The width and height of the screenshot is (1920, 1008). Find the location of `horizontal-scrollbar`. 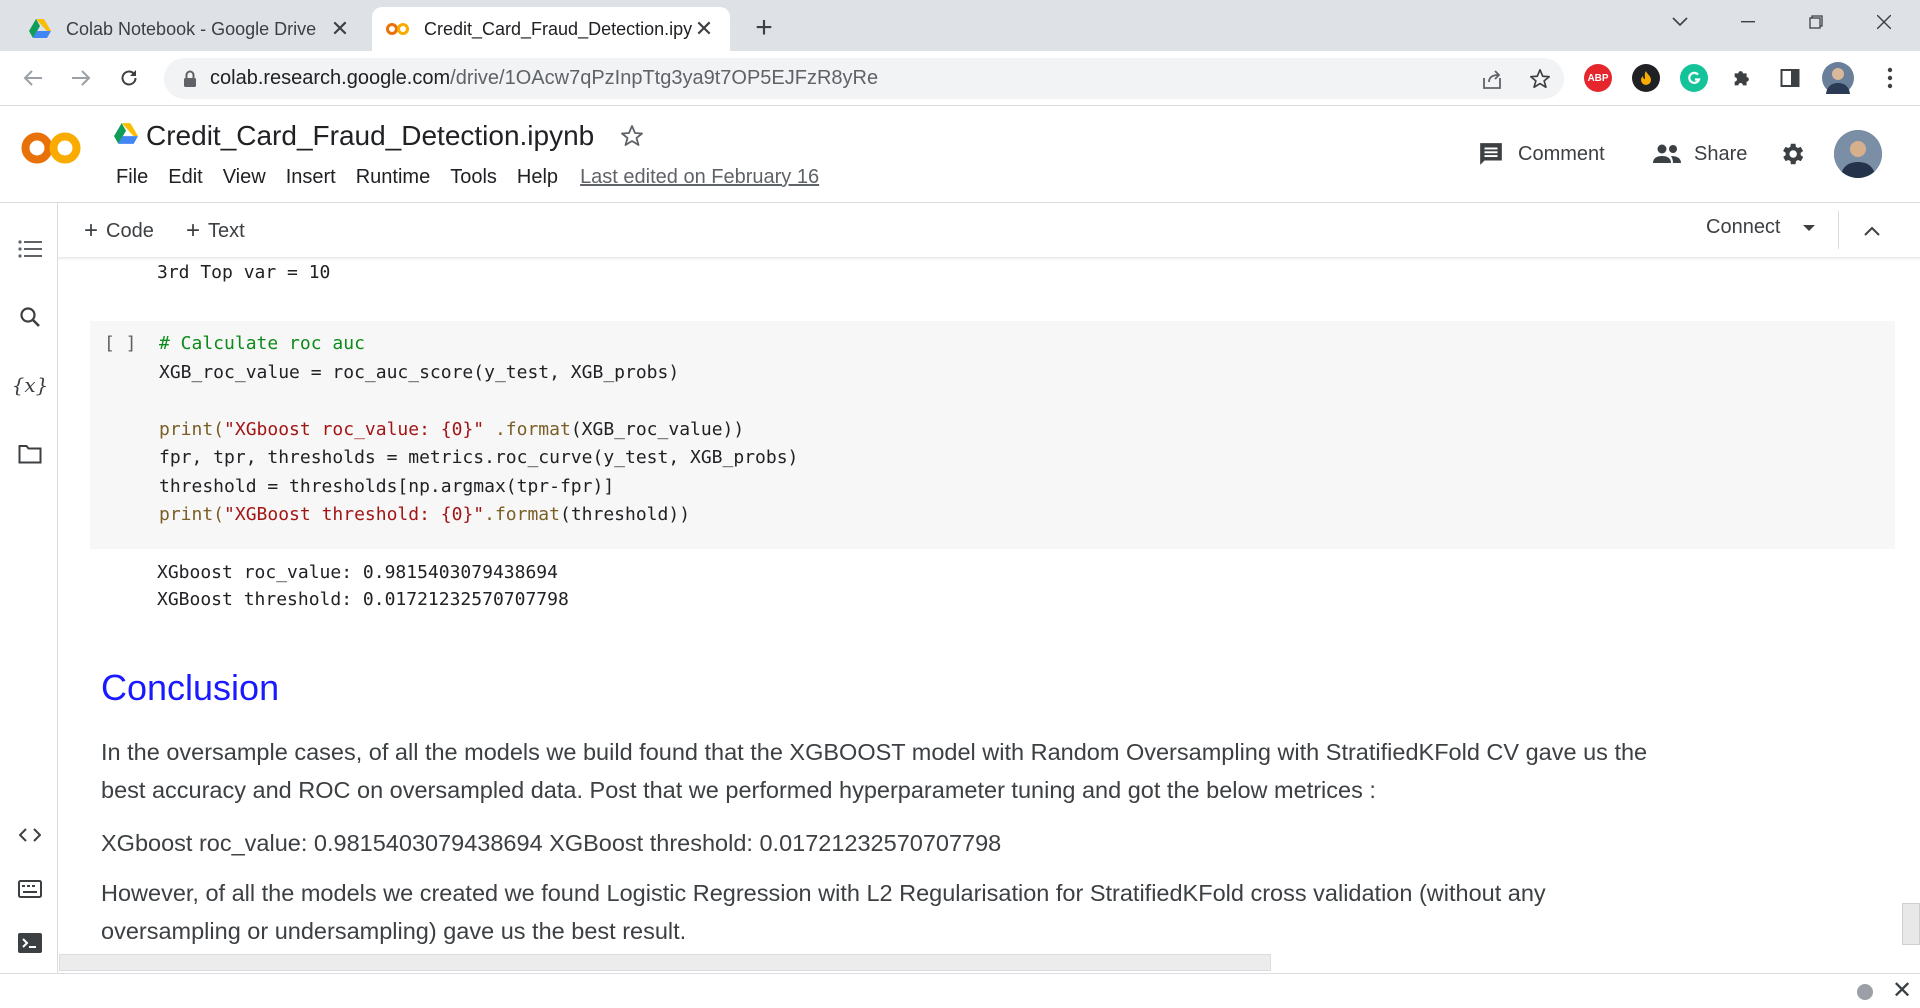

horizontal-scrollbar is located at coordinates (665, 962).